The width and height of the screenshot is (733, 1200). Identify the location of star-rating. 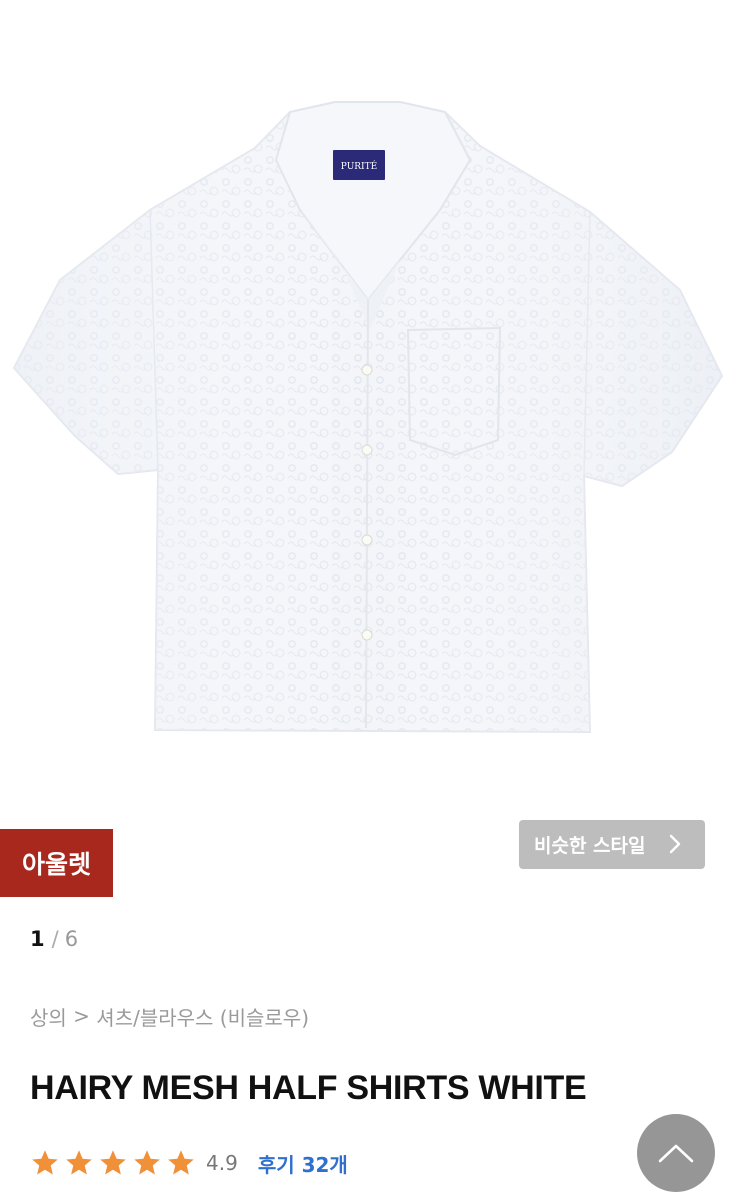
(115, 1163).